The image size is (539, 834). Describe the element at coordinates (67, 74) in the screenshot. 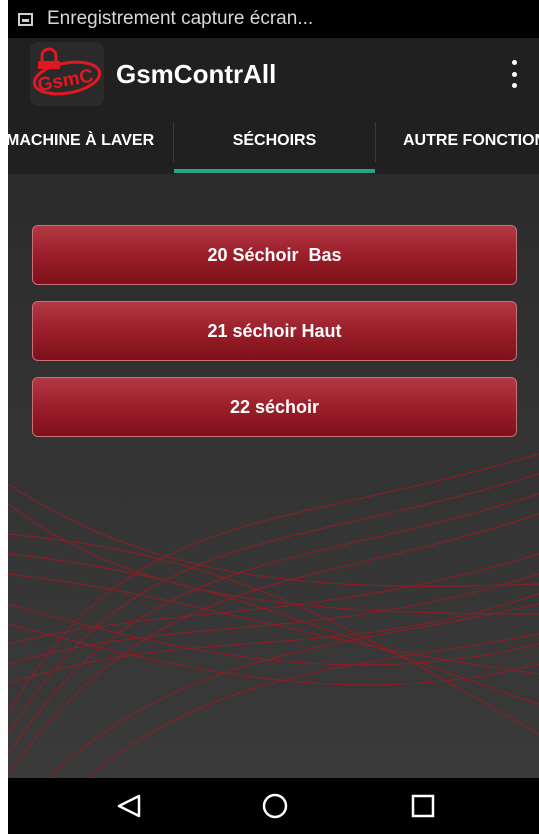

I see `gsmc-logo-icon: GsmC` at that location.